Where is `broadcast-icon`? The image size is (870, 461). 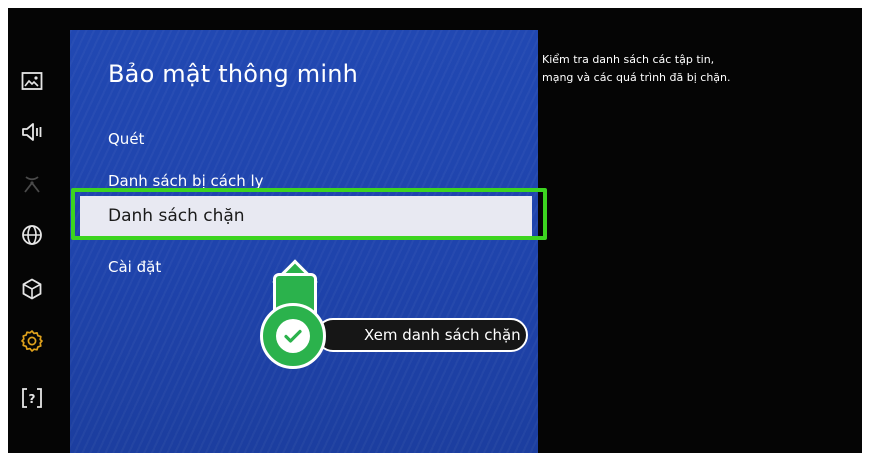 broadcast-icon is located at coordinates (32, 184).